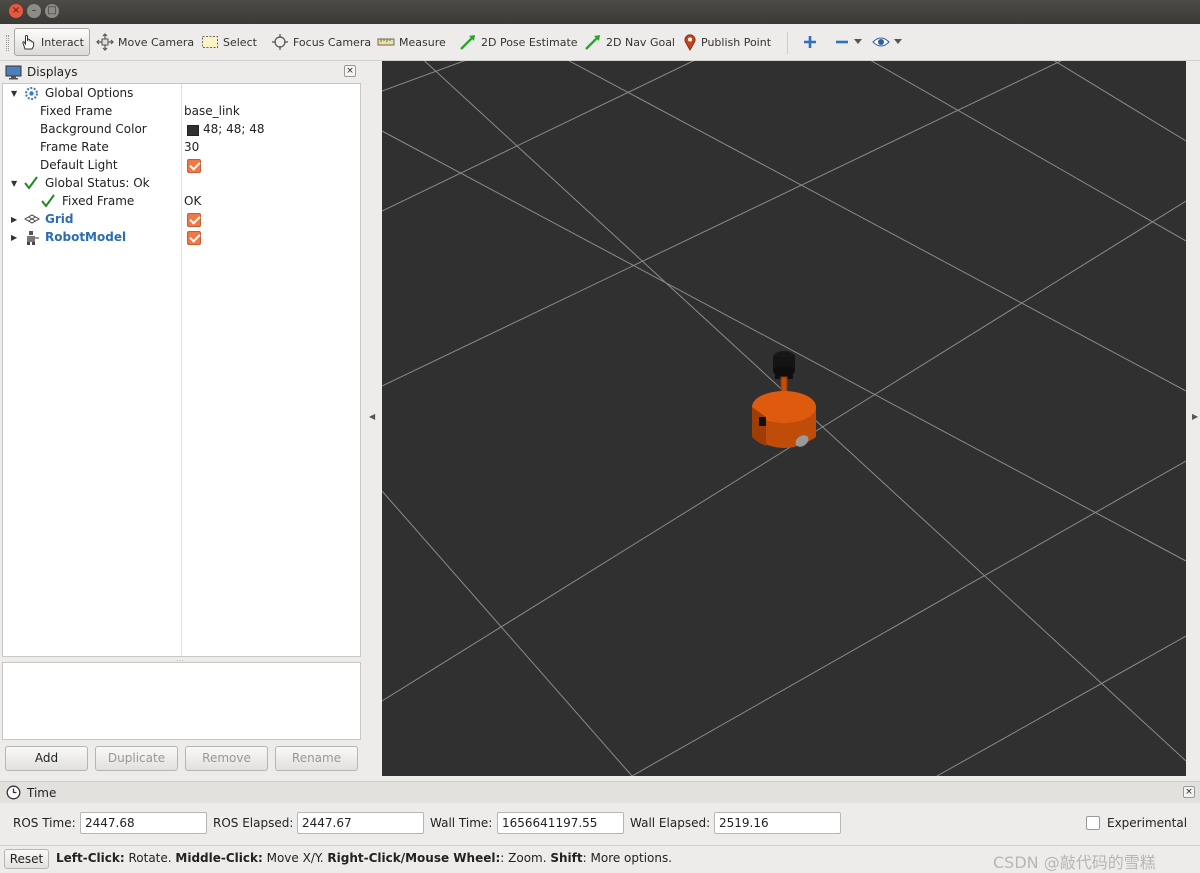 This screenshot has height=873, width=1200. I want to click on fixed-frame-label: Fixed Frame, so click(76, 111).